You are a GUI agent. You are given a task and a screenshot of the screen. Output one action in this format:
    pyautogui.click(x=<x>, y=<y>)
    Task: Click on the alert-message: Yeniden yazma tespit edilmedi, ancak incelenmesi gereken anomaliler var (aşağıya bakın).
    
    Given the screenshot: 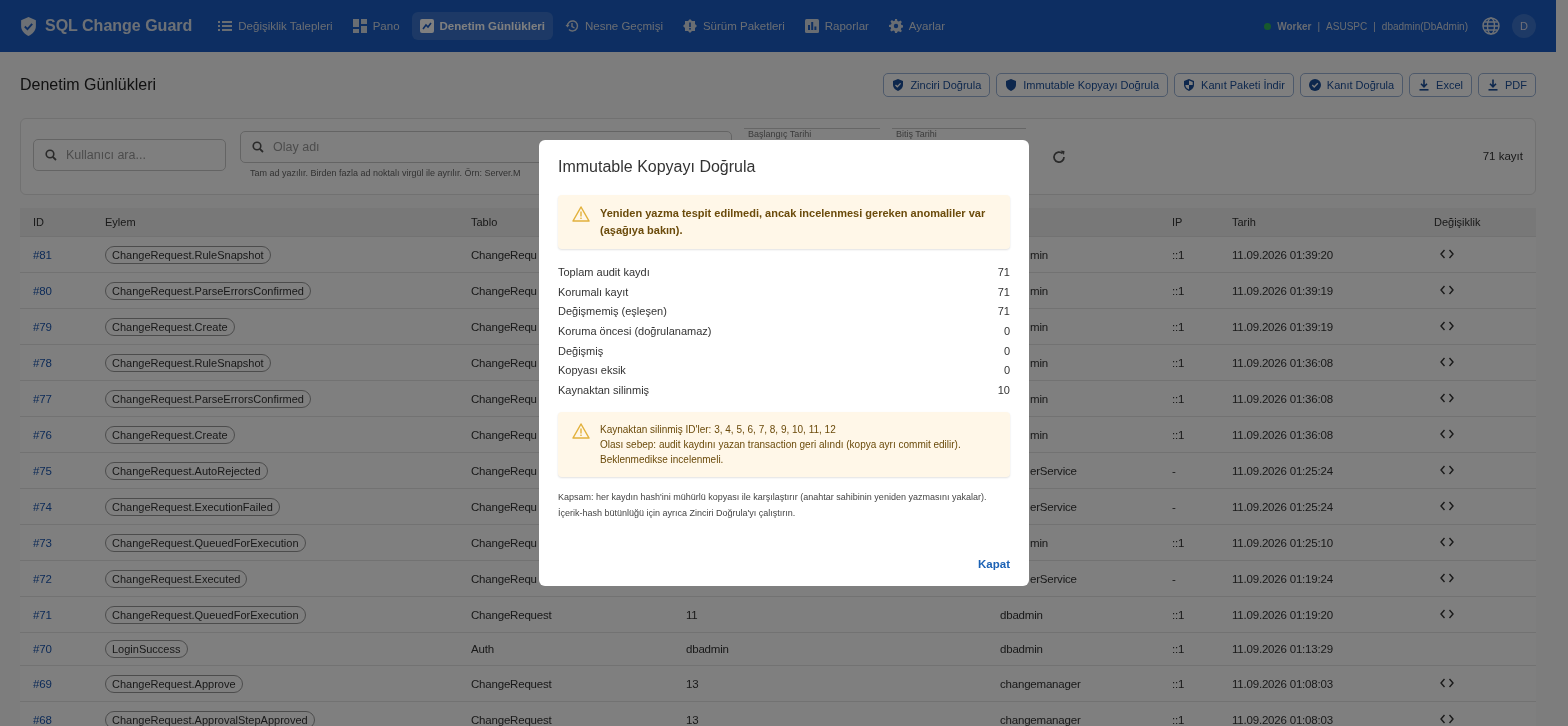 What is the action you would take?
    pyautogui.click(x=793, y=222)
    